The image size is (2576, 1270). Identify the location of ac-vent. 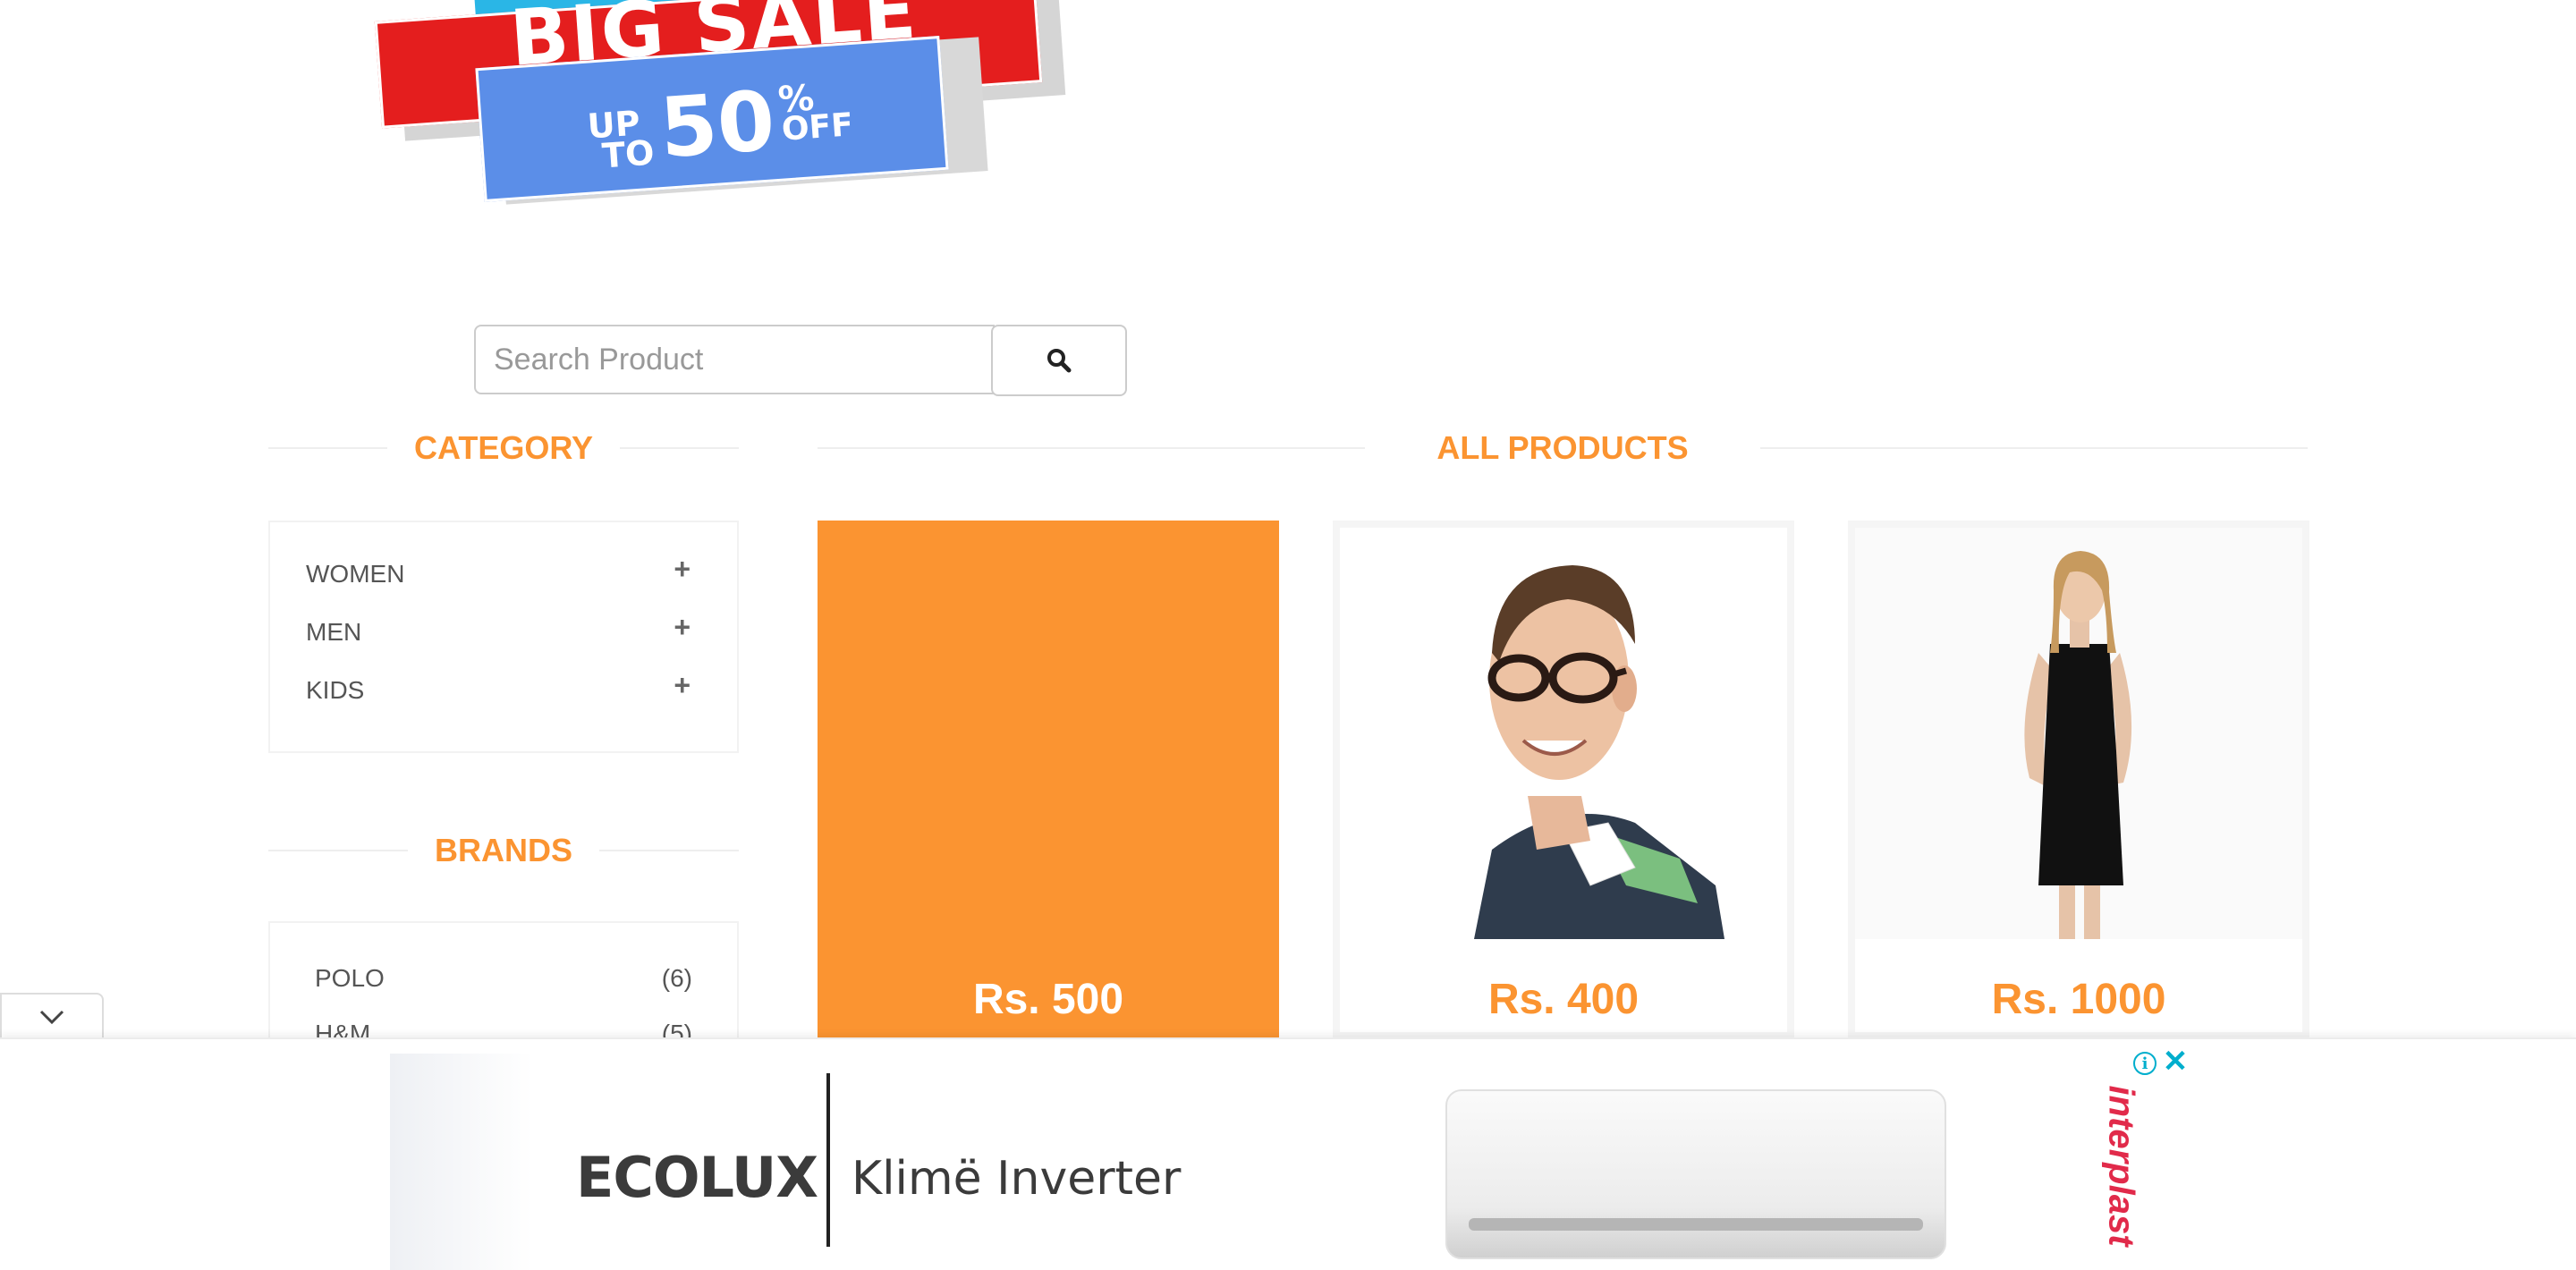
(1696, 1224).